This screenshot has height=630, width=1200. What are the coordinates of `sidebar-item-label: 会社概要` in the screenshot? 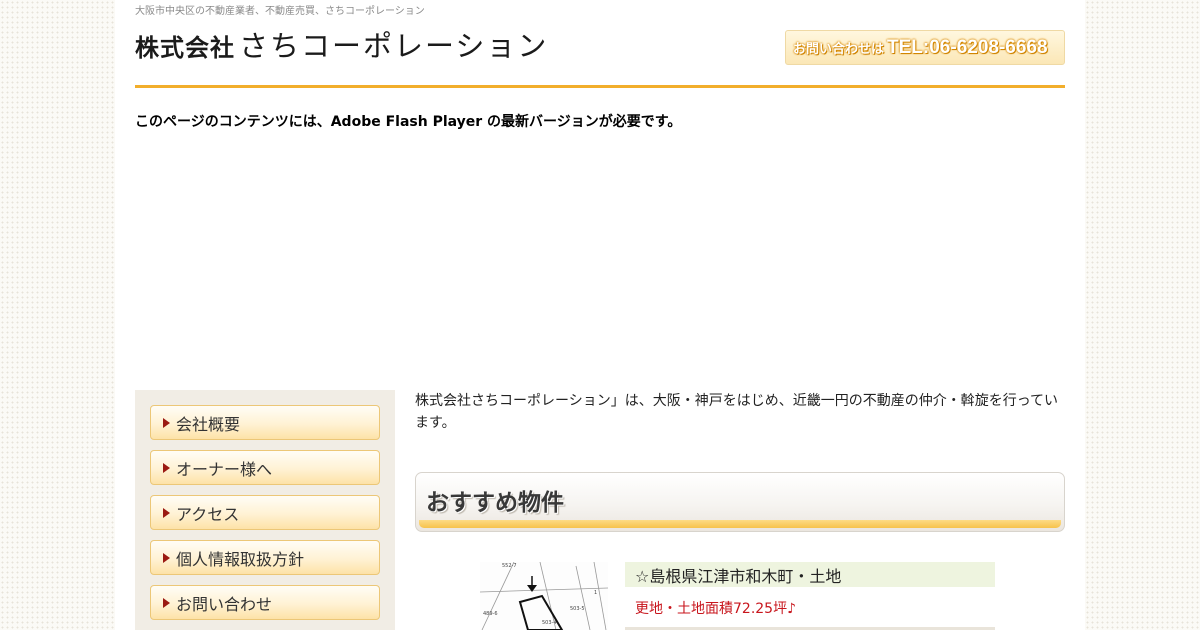 It's located at (208, 424).